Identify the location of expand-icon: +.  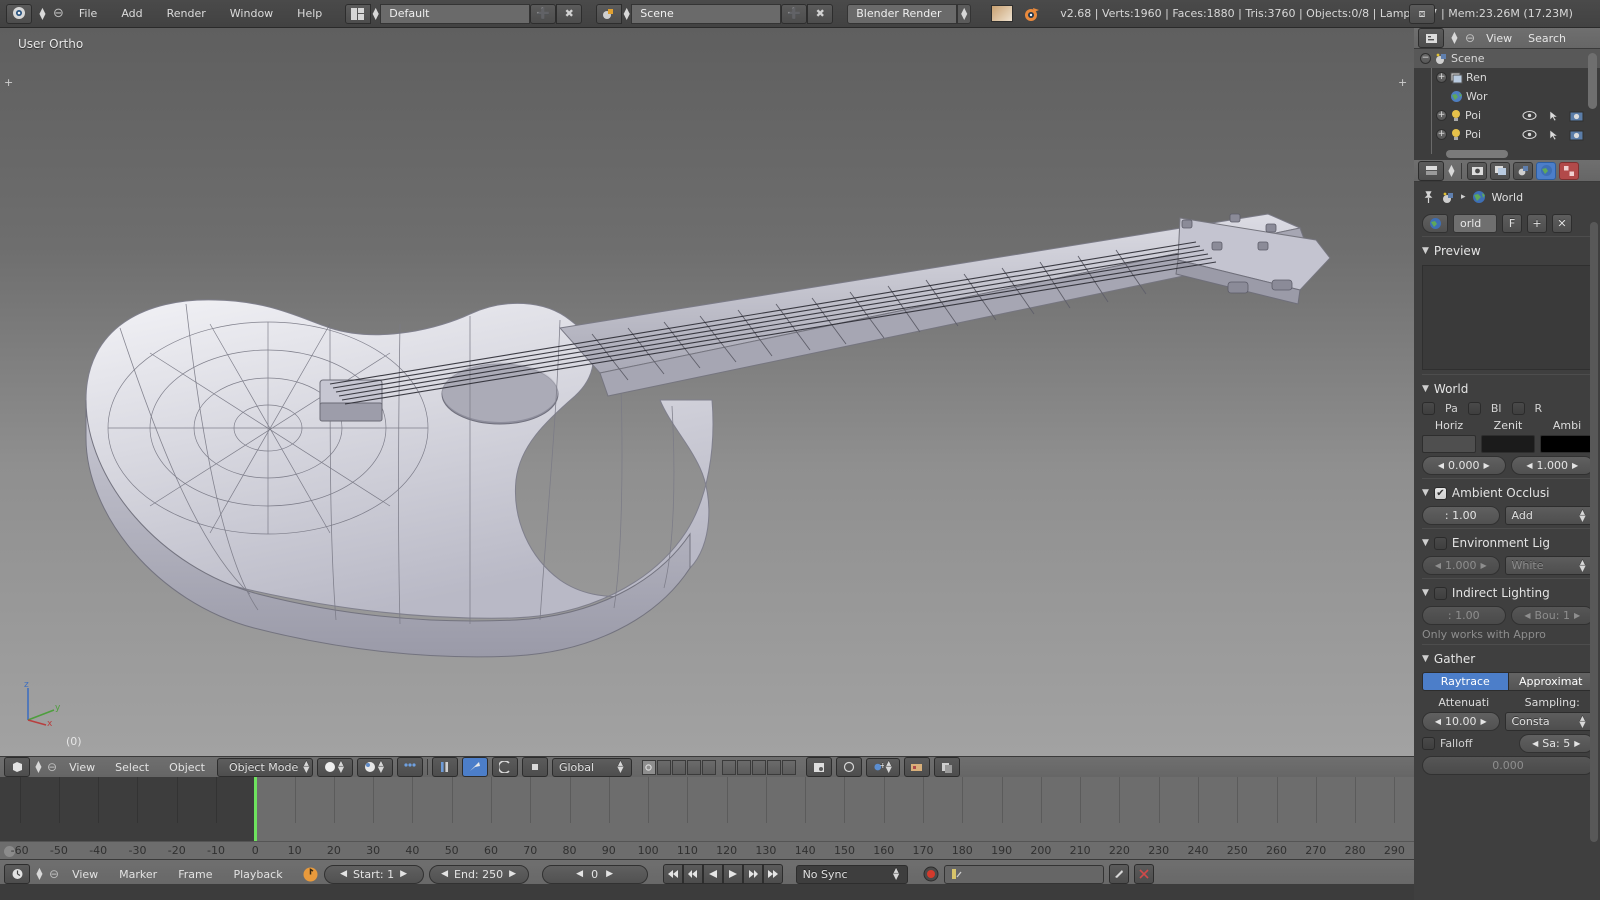
(1441, 115).